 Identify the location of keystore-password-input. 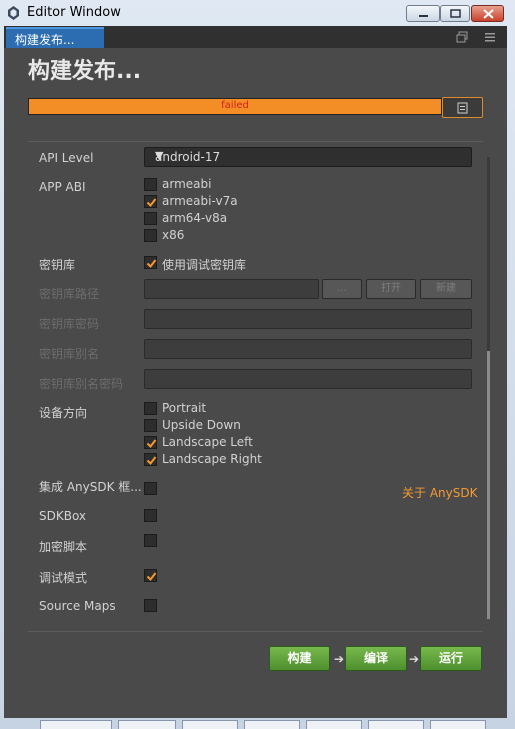
(308, 319).